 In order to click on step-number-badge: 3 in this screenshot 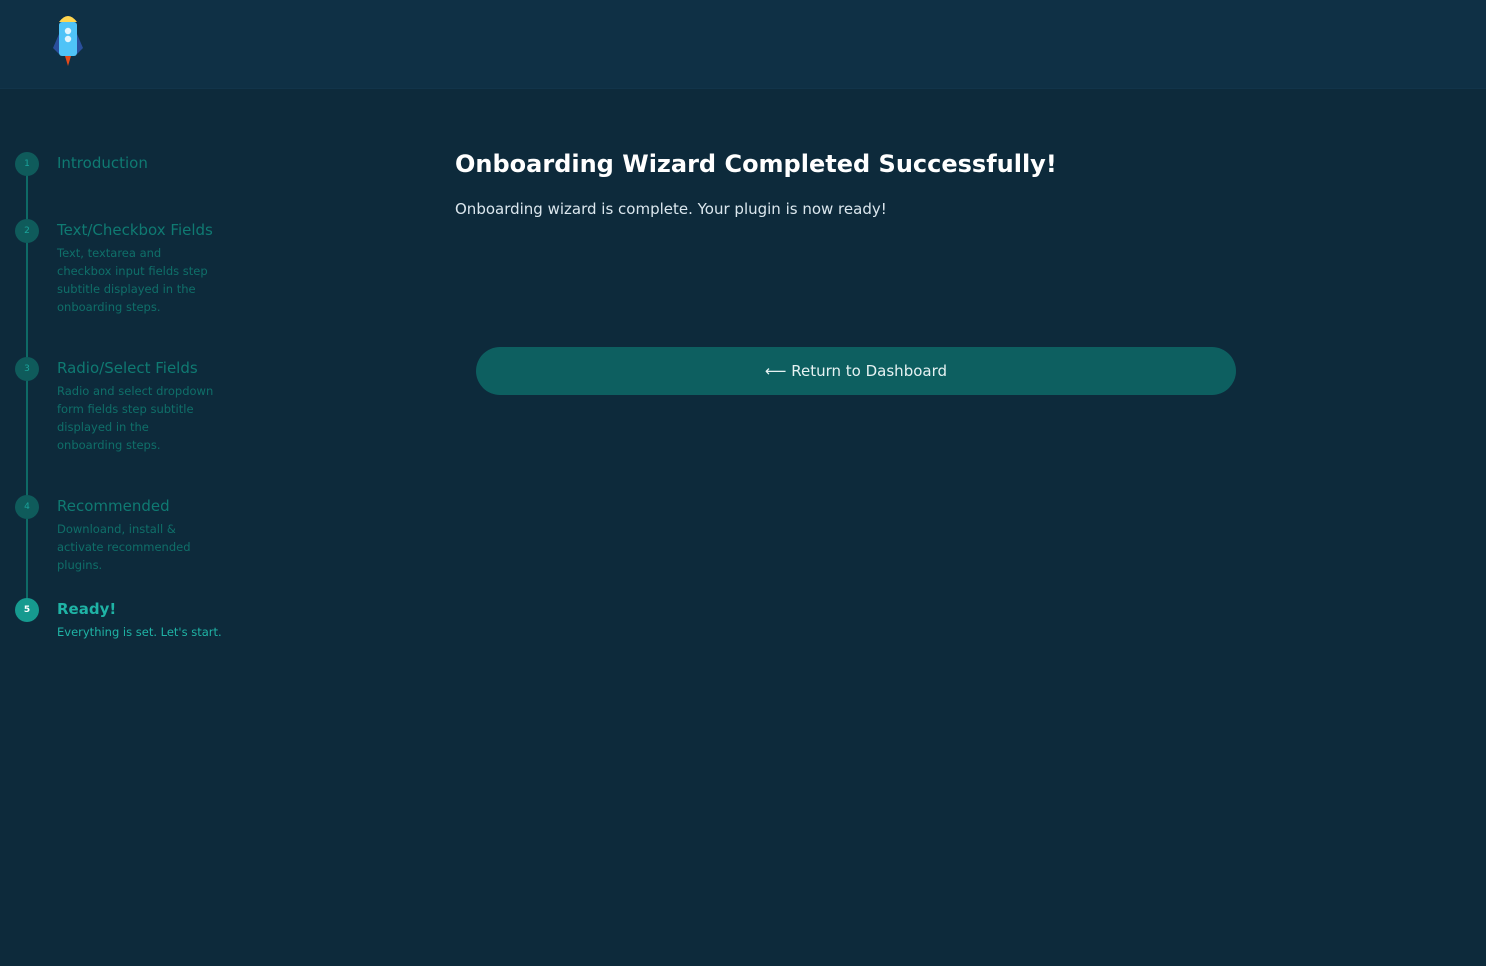, I will do `click(27, 369)`.